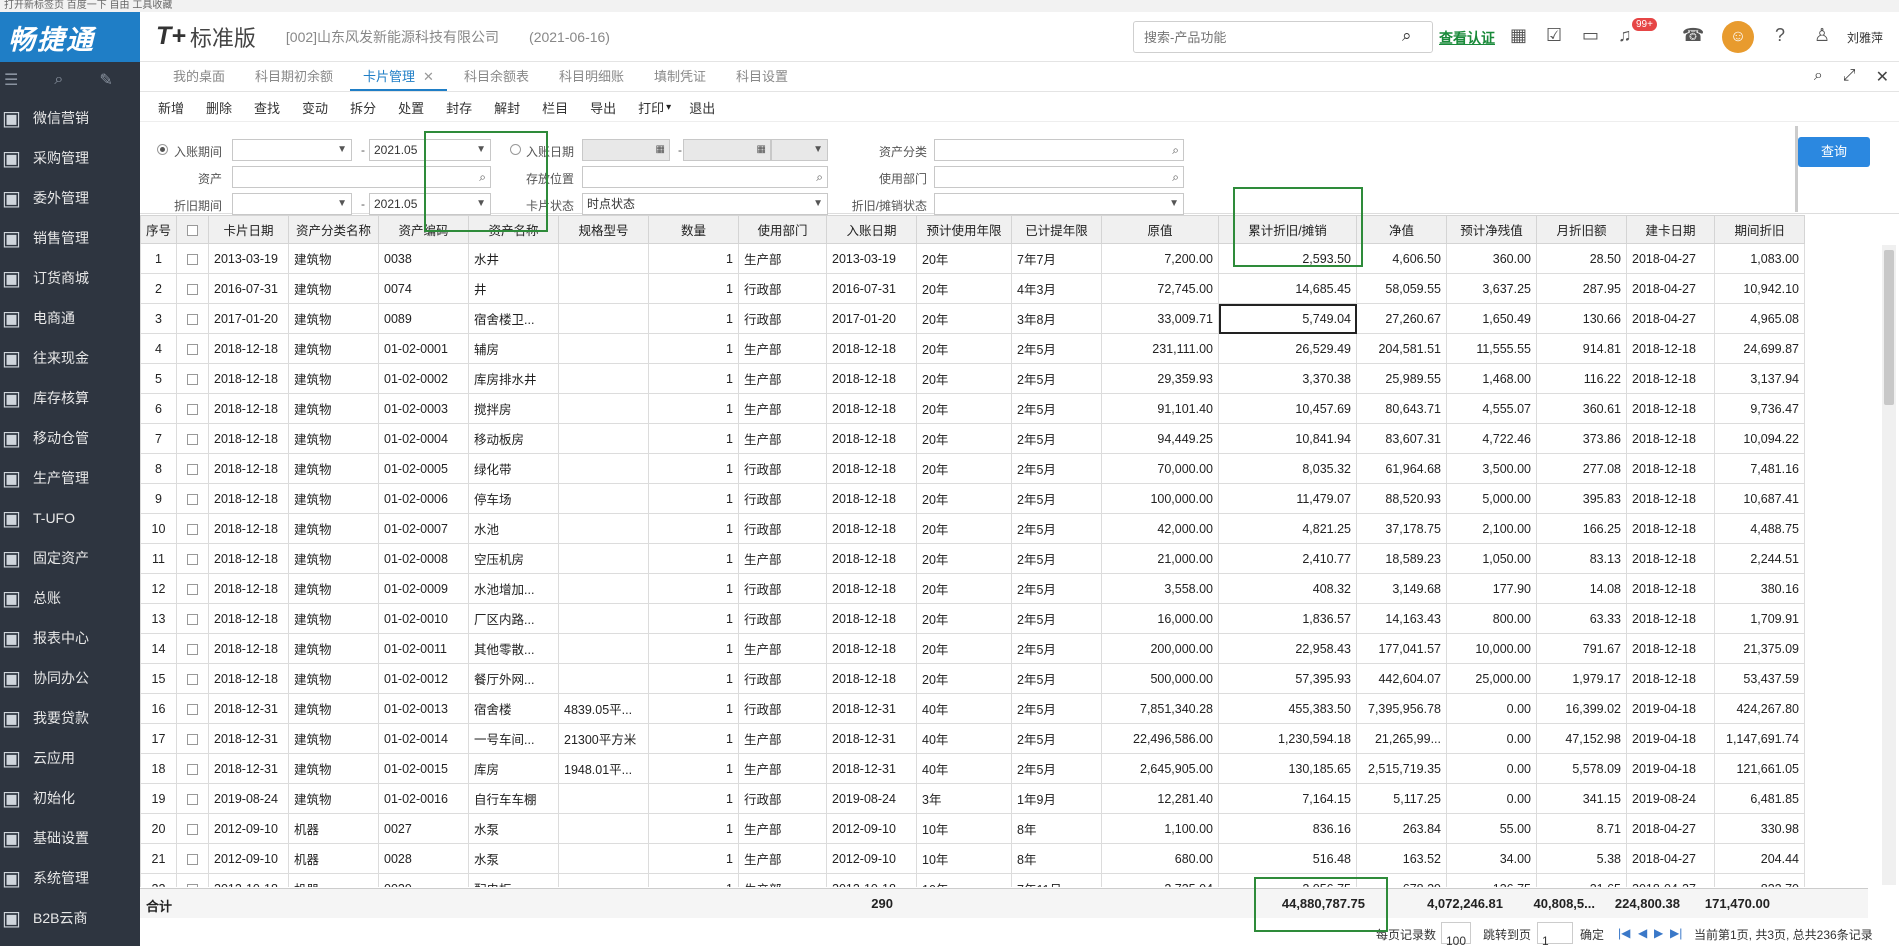 Image resolution: width=1899 pixels, height=946 pixels. What do you see at coordinates (1581, 258) in the screenshot?
I see `table-cell: 28.50` at bounding box center [1581, 258].